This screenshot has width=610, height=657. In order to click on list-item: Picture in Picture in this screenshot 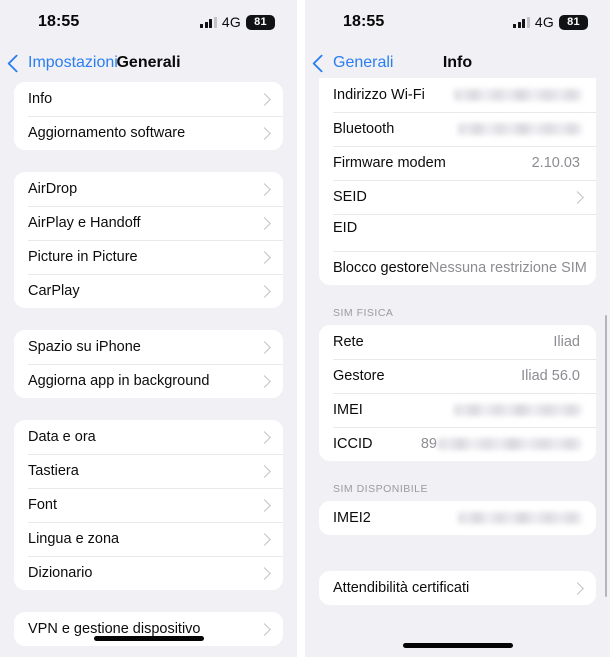, I will do `click(148, 257)`.